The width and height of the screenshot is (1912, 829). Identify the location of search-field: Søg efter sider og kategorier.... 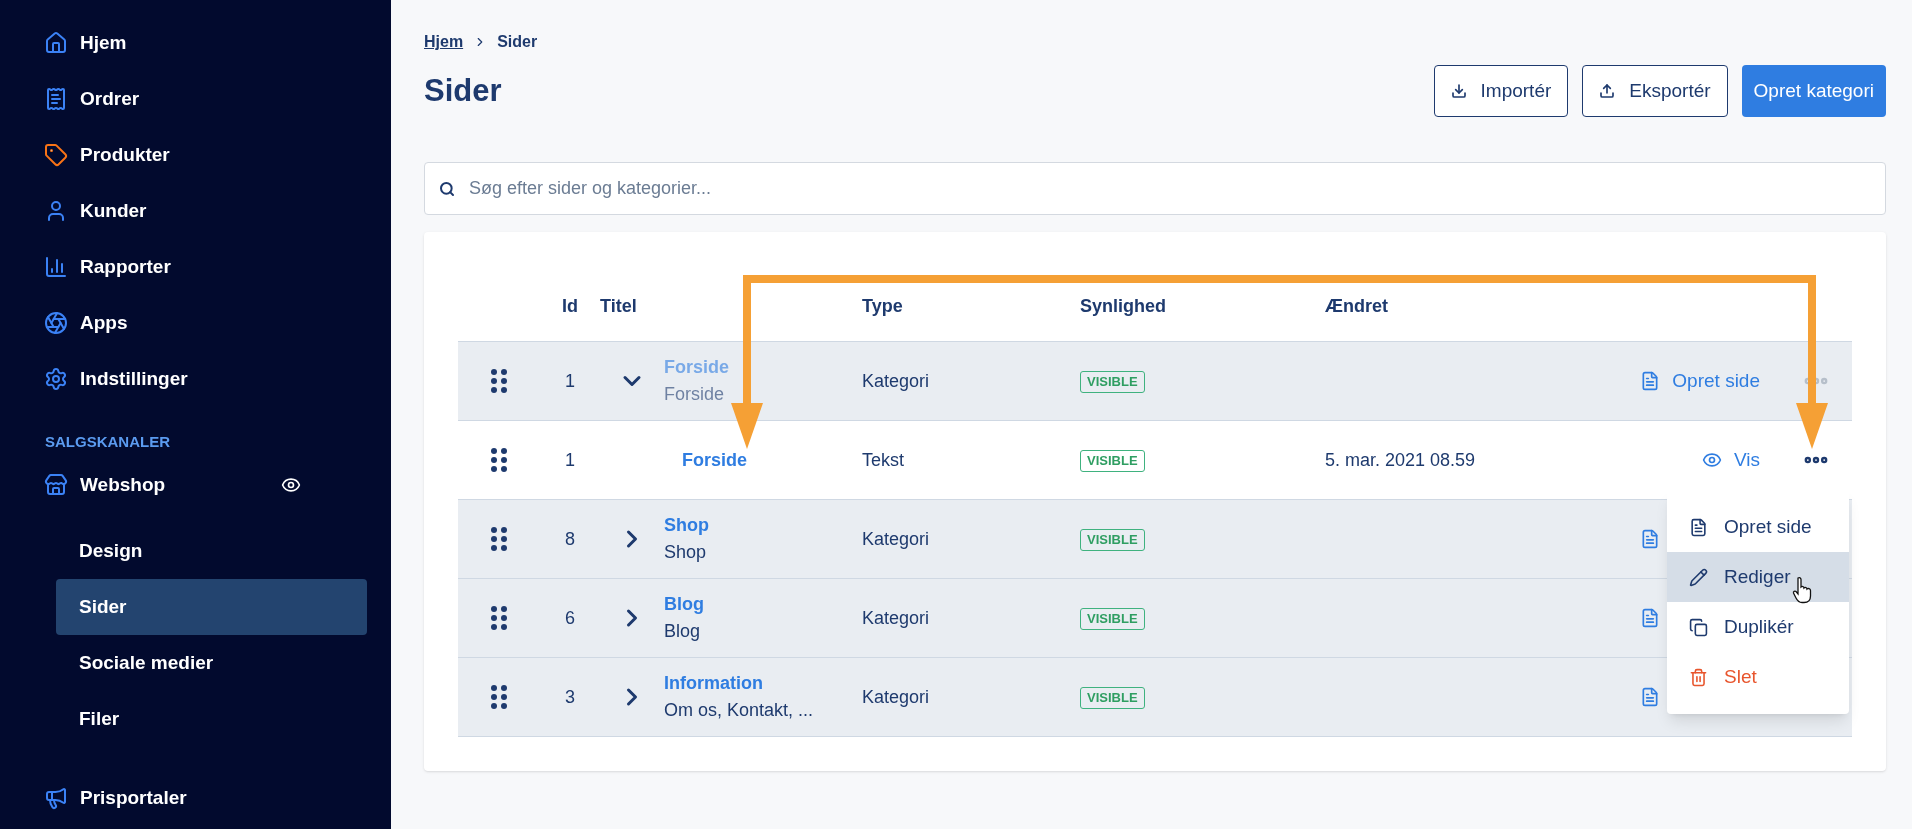
(1155, 188).